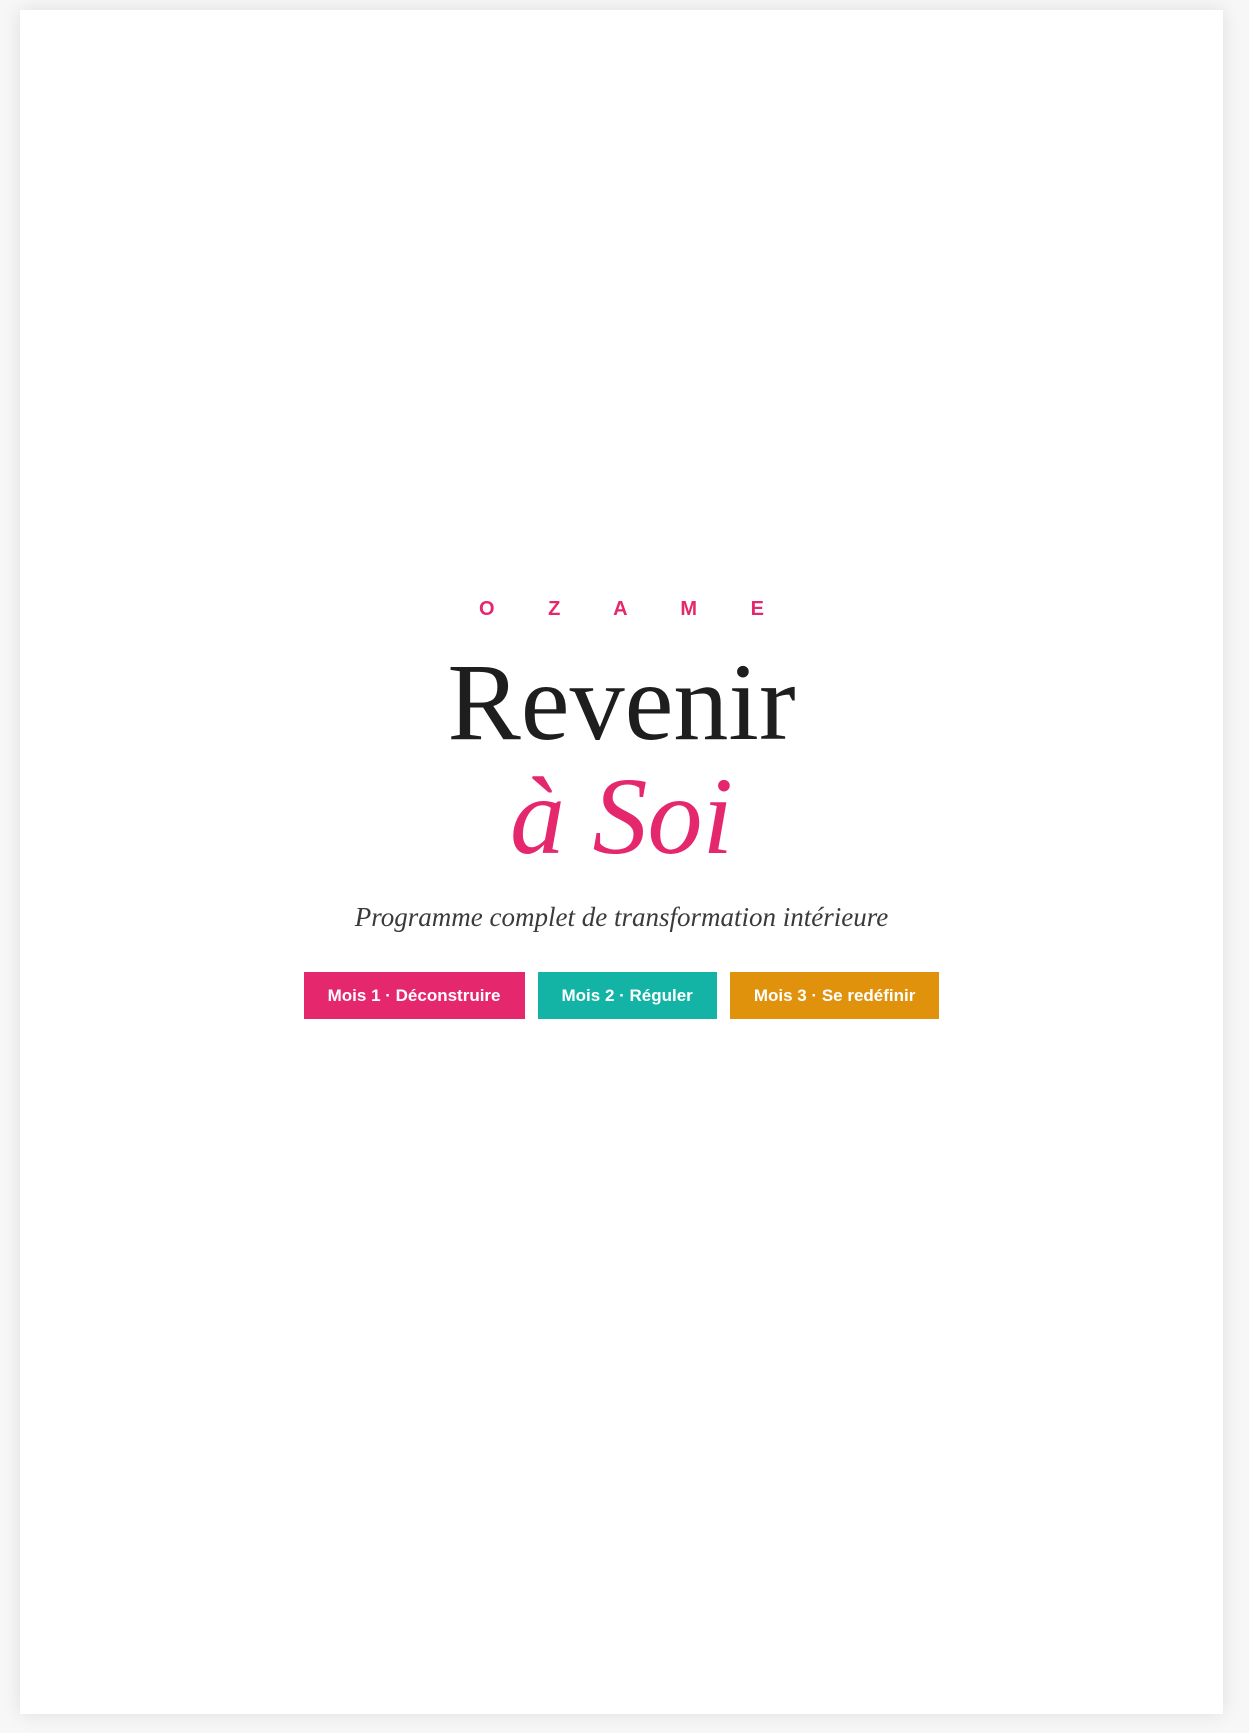 The image size is (1249, 1733). Describe the element at coordinates (621, 816) in the screenshot. I see `title-line-2: à Soi` at that location.